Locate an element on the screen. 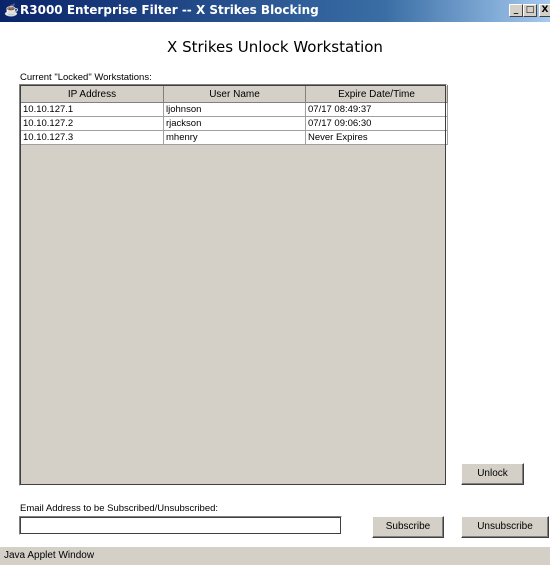 The height and width of the screenshot is (565, 550). column-header-user: User Name is located at coordinates (234, 94).